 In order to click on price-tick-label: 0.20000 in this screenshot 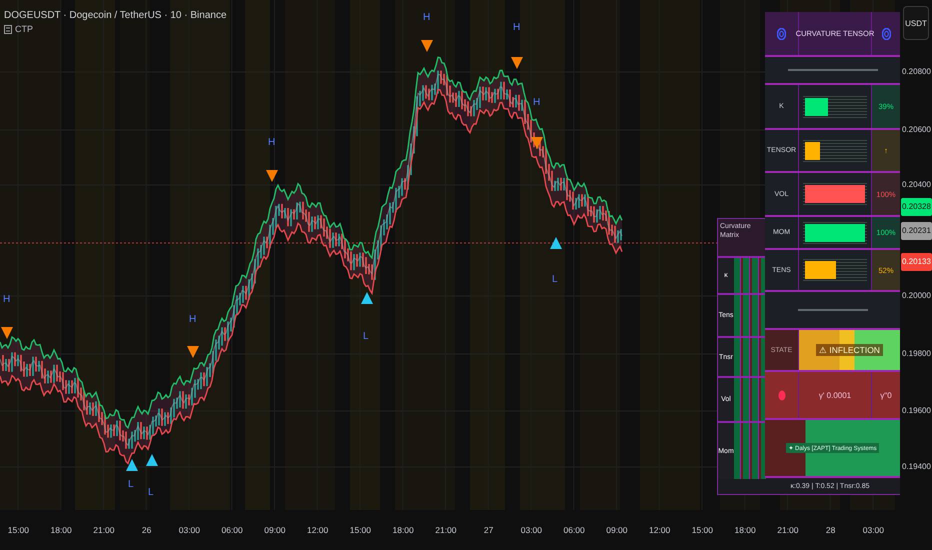, I will do `click(916, 296)`.